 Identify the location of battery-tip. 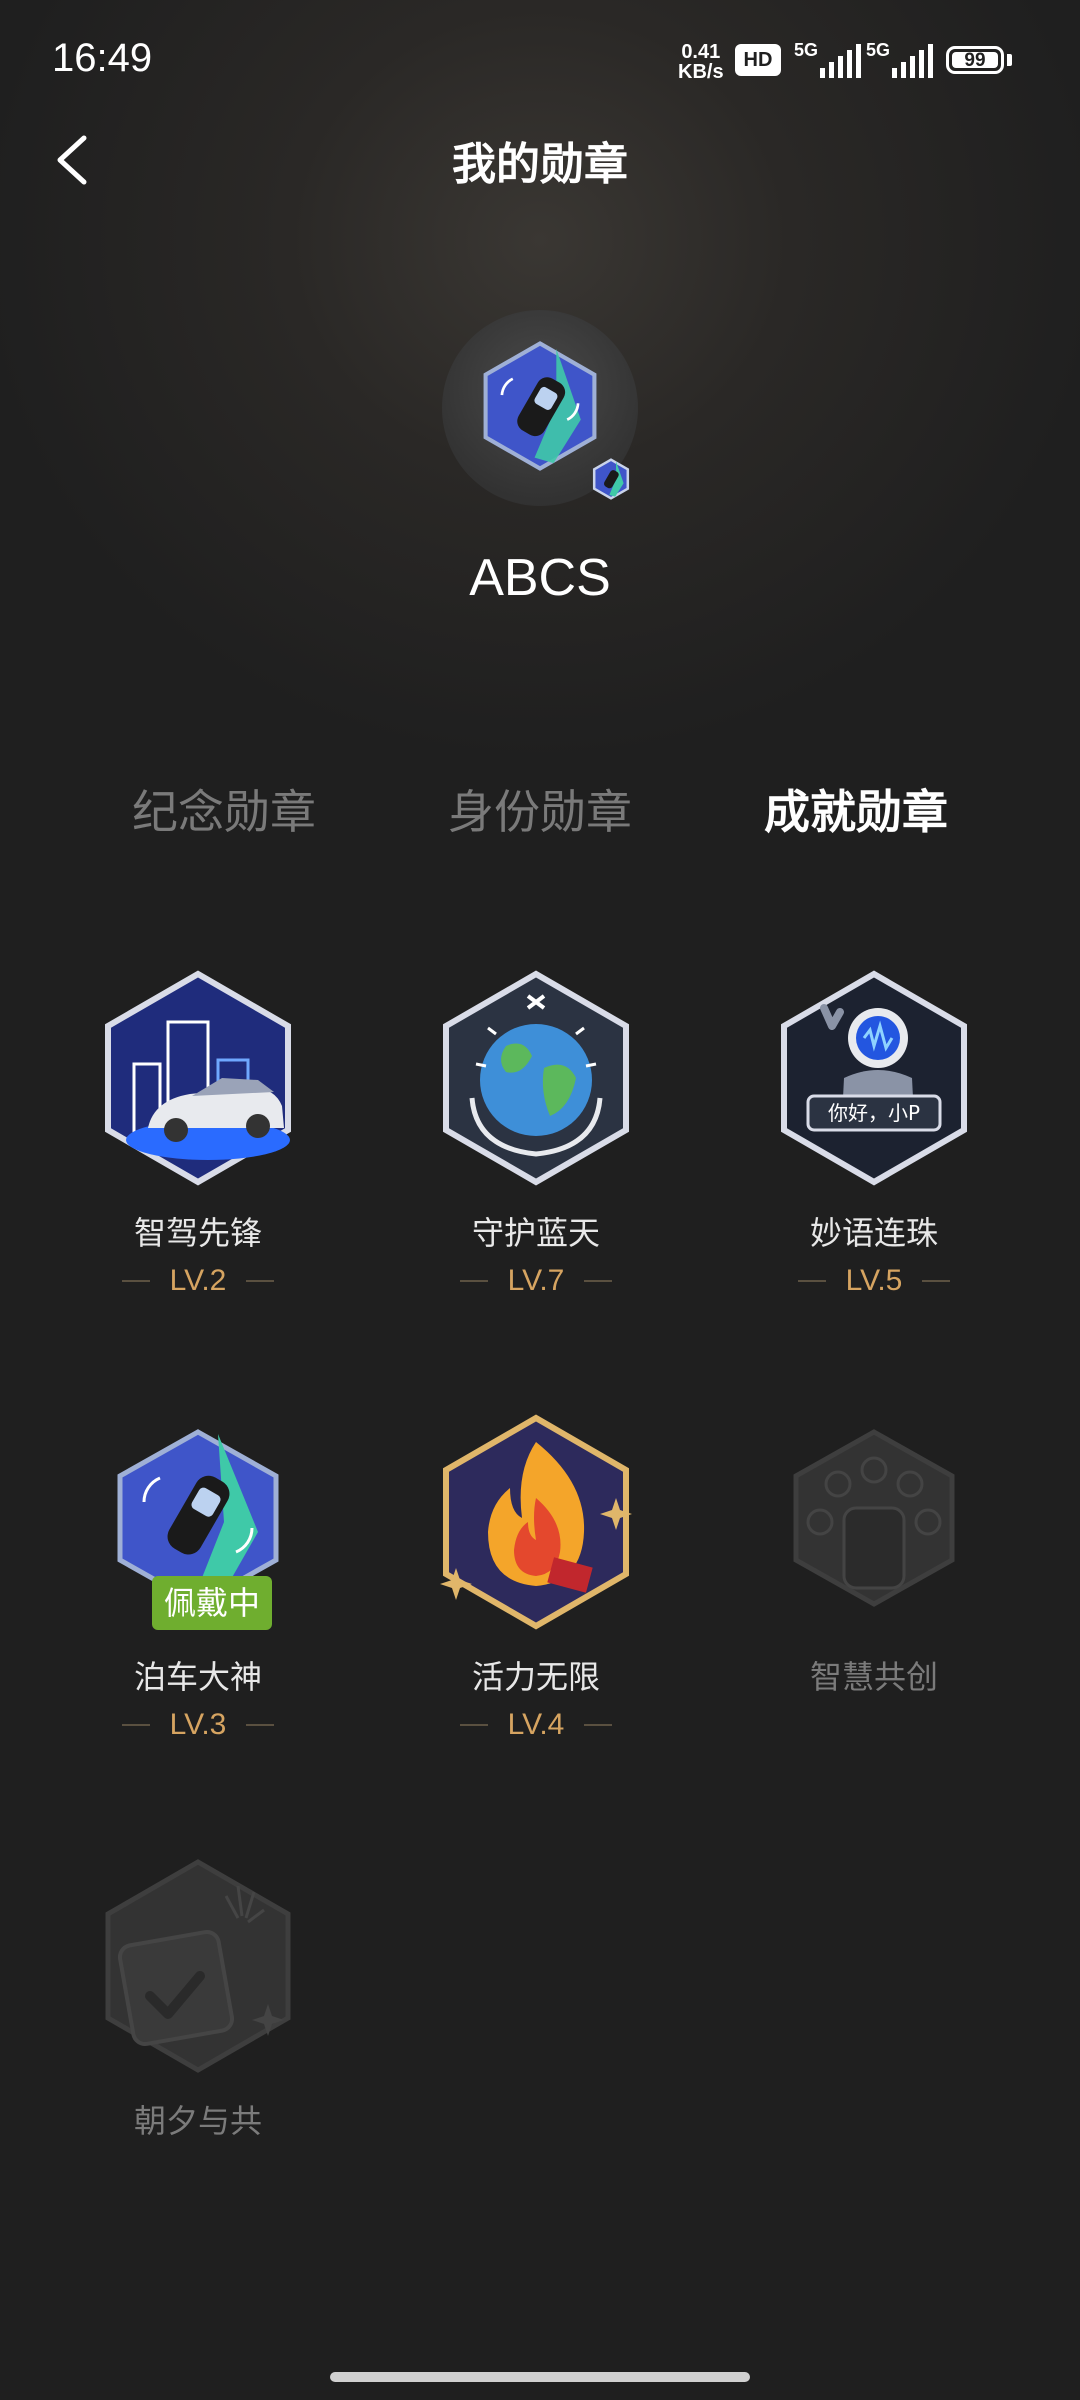
(1009, 60).